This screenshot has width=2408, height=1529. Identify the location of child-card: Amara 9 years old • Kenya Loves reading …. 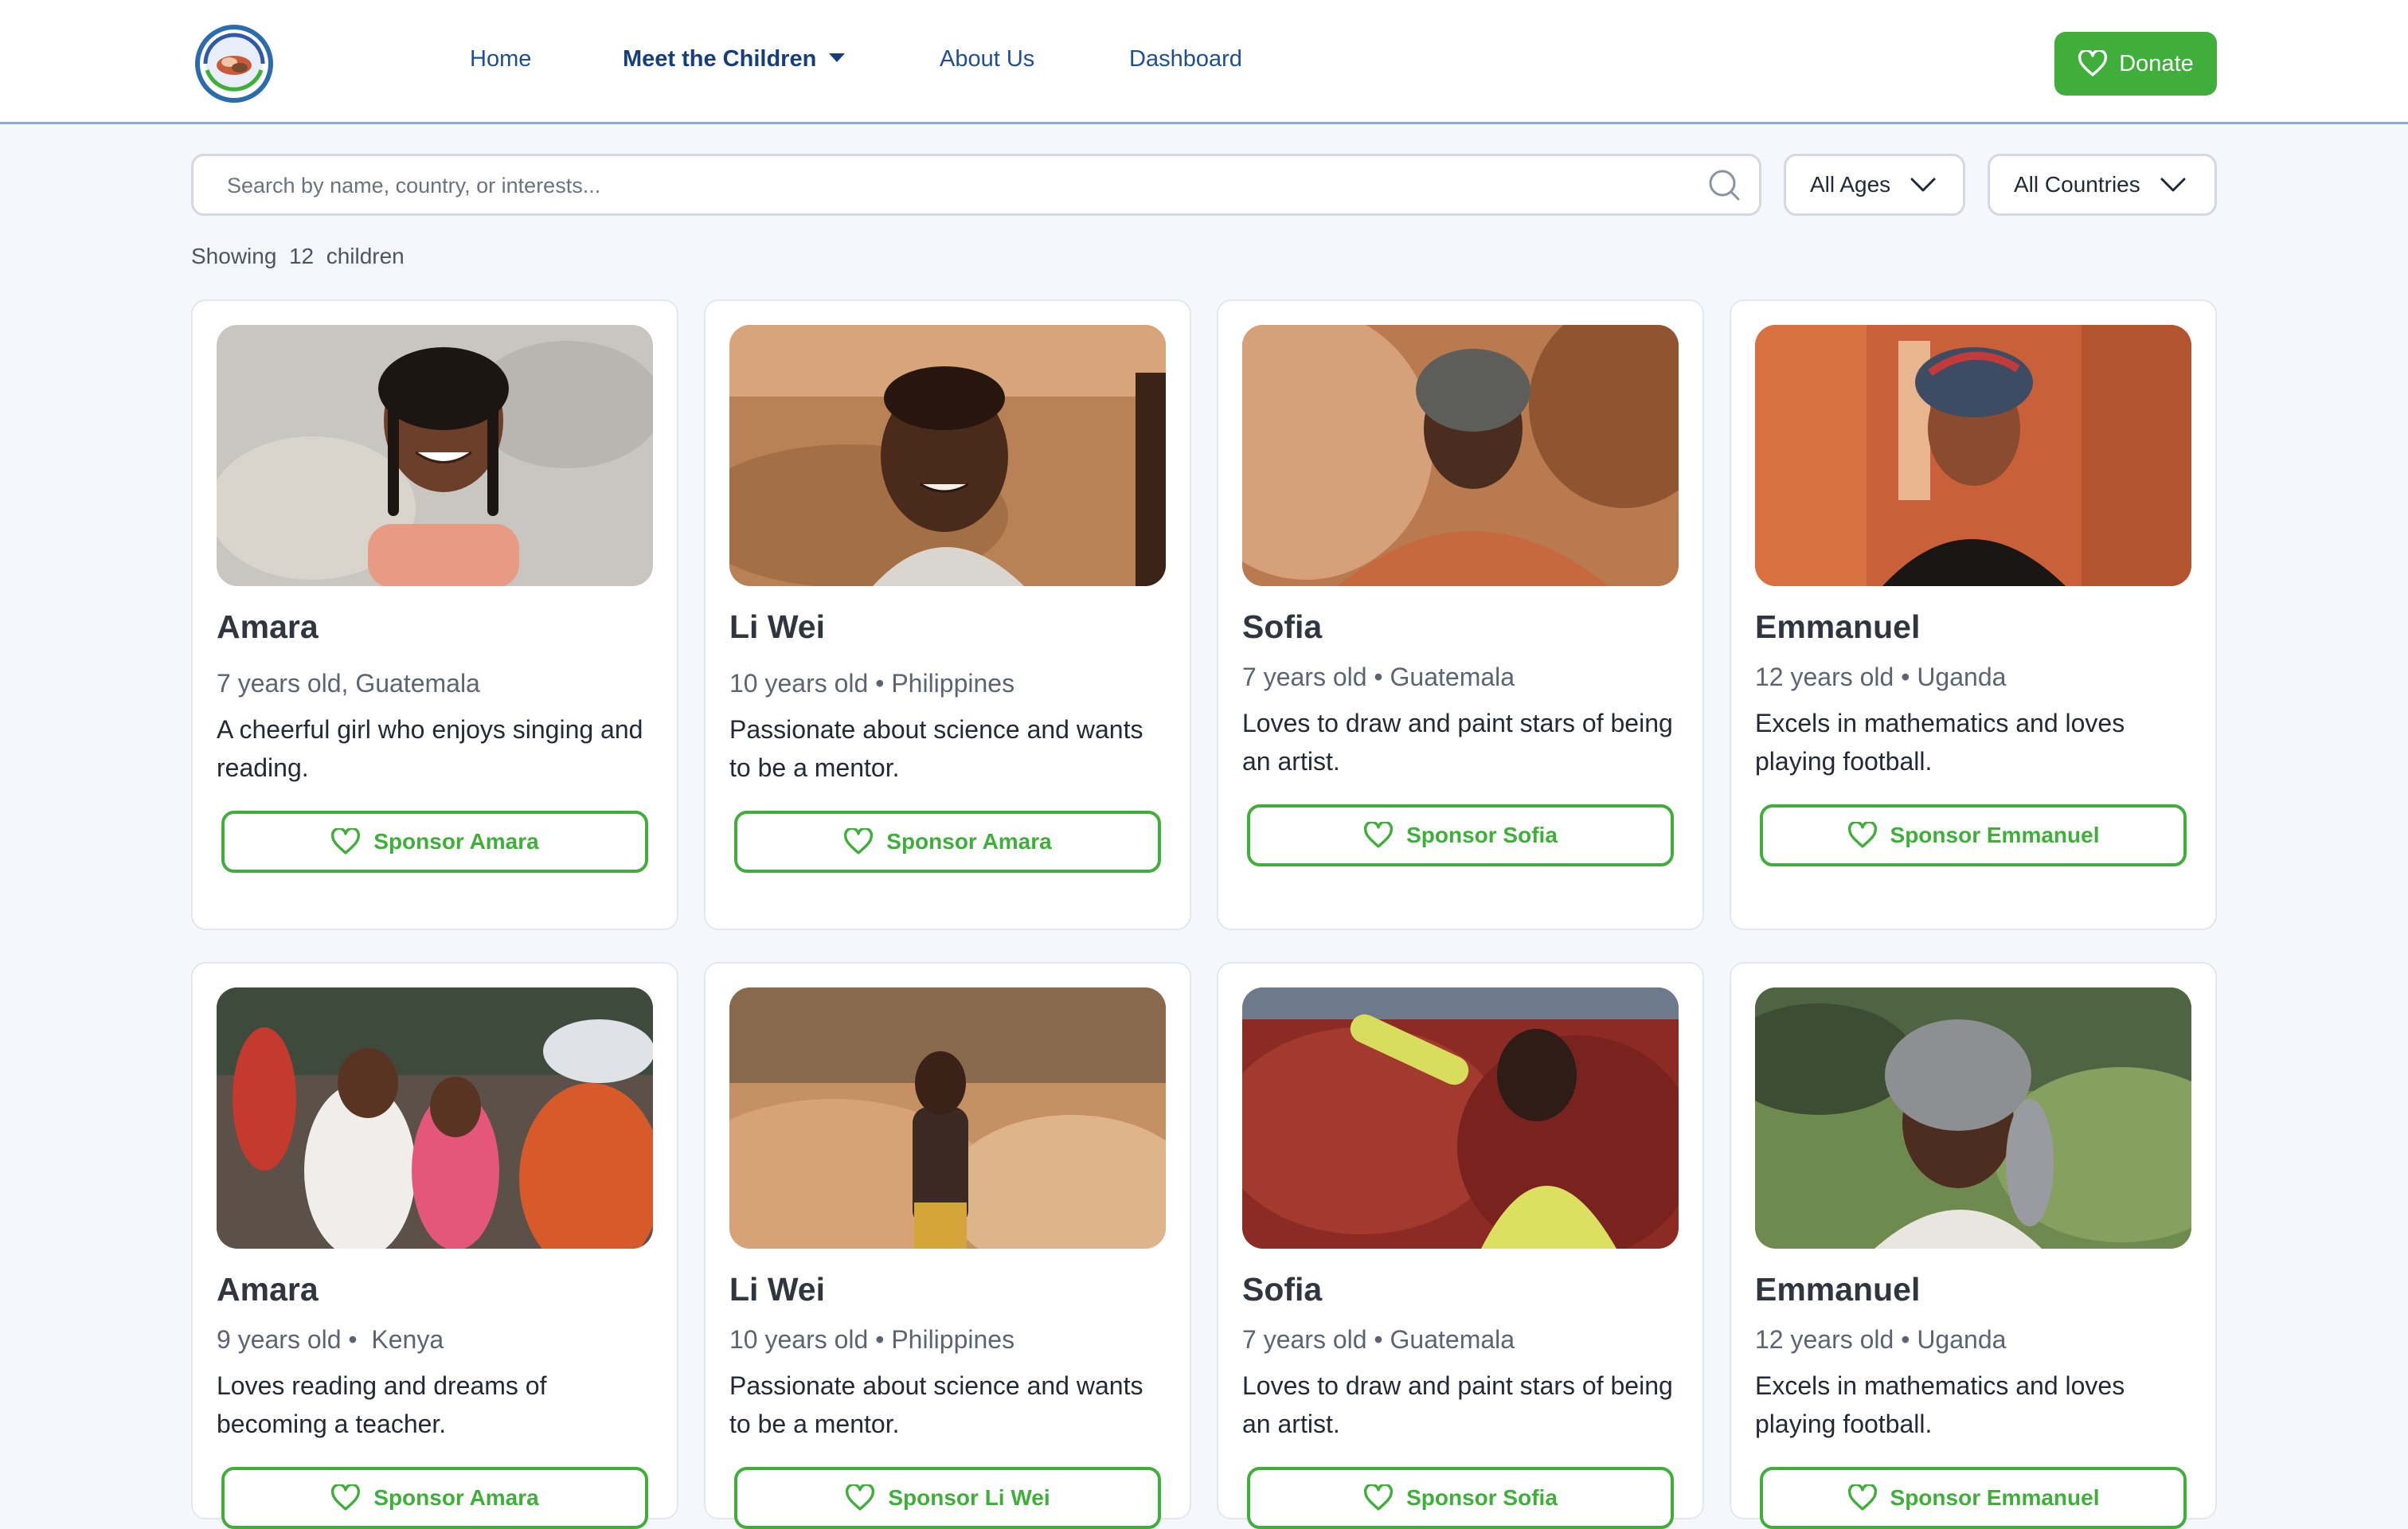
(434, 1245).